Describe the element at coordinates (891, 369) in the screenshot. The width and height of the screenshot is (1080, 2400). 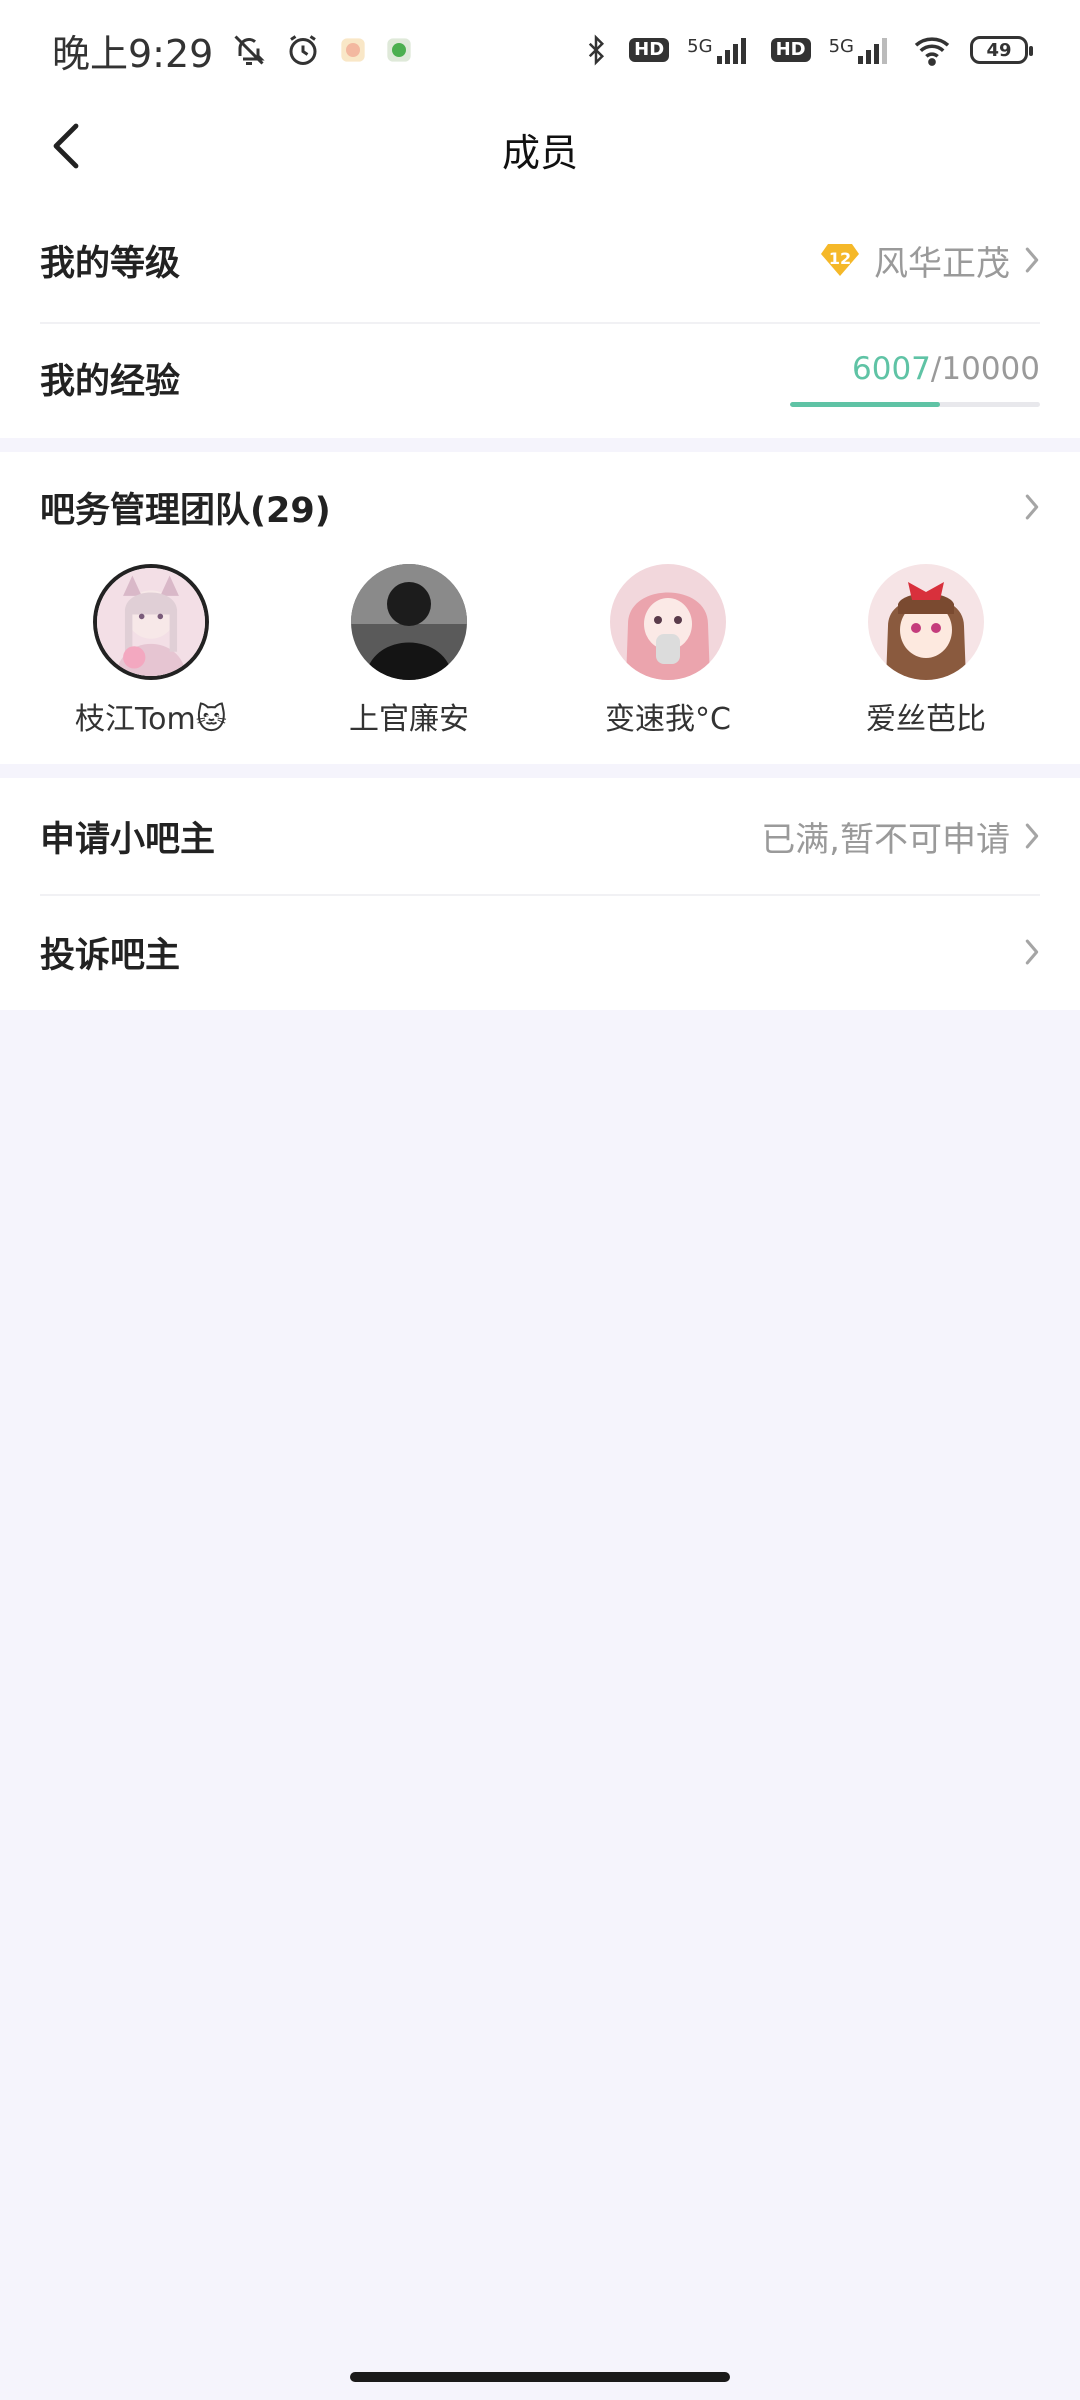
I see `experience-current: 6007` at that location.